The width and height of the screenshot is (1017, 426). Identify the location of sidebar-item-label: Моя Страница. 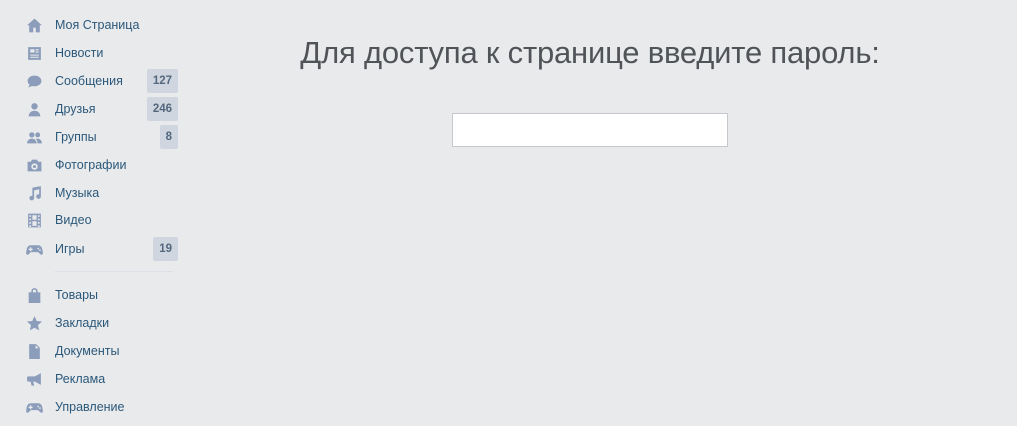
(97, 25).